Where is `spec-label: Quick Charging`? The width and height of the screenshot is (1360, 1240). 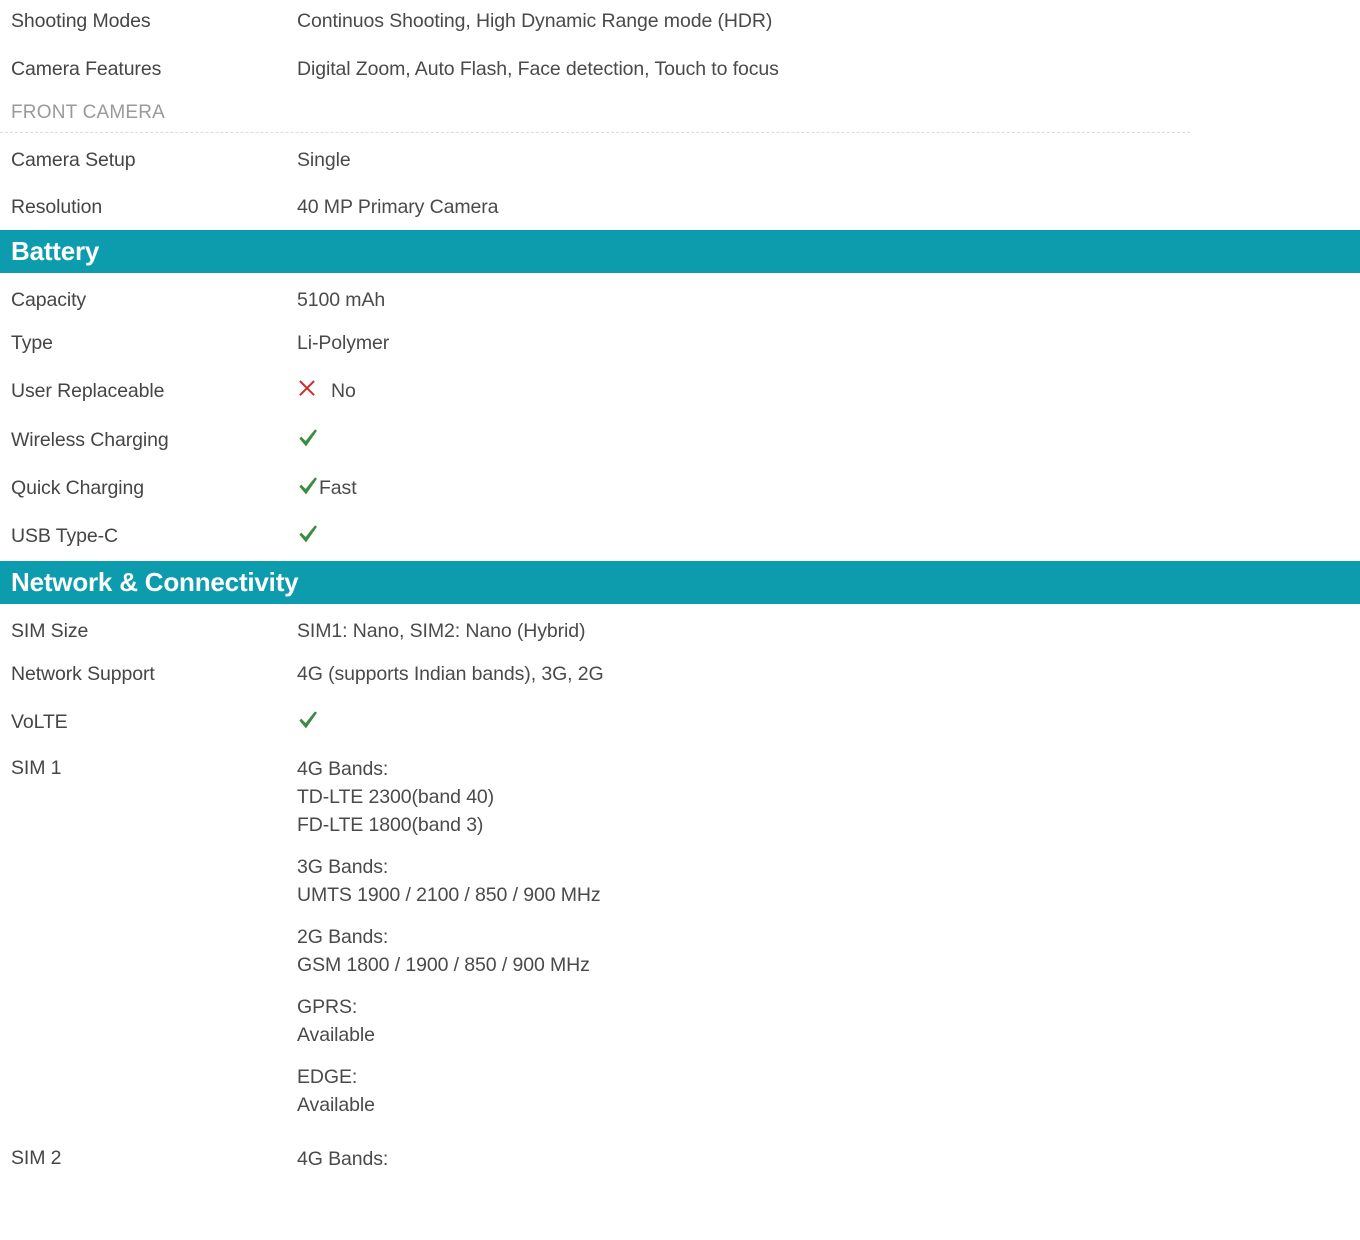 spec-label: Quick Charging is located at coordinates (77, 488).